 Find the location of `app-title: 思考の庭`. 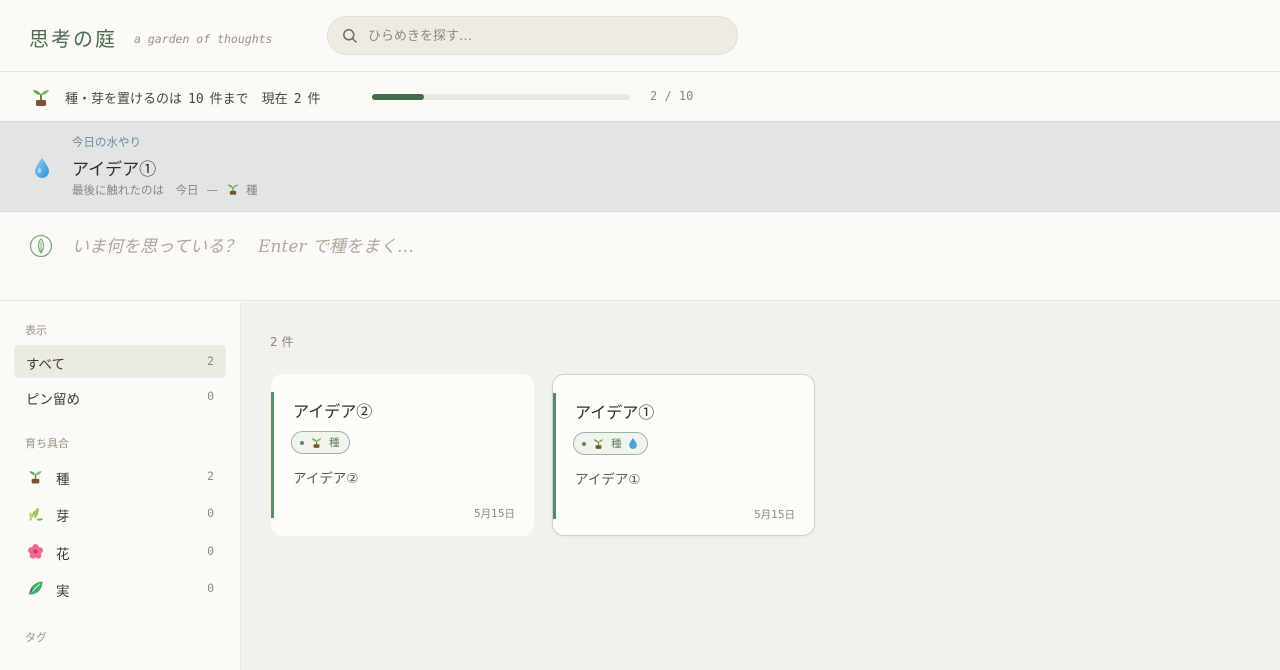

app-title: 思考の庭 is located at coordinates (73, 39).